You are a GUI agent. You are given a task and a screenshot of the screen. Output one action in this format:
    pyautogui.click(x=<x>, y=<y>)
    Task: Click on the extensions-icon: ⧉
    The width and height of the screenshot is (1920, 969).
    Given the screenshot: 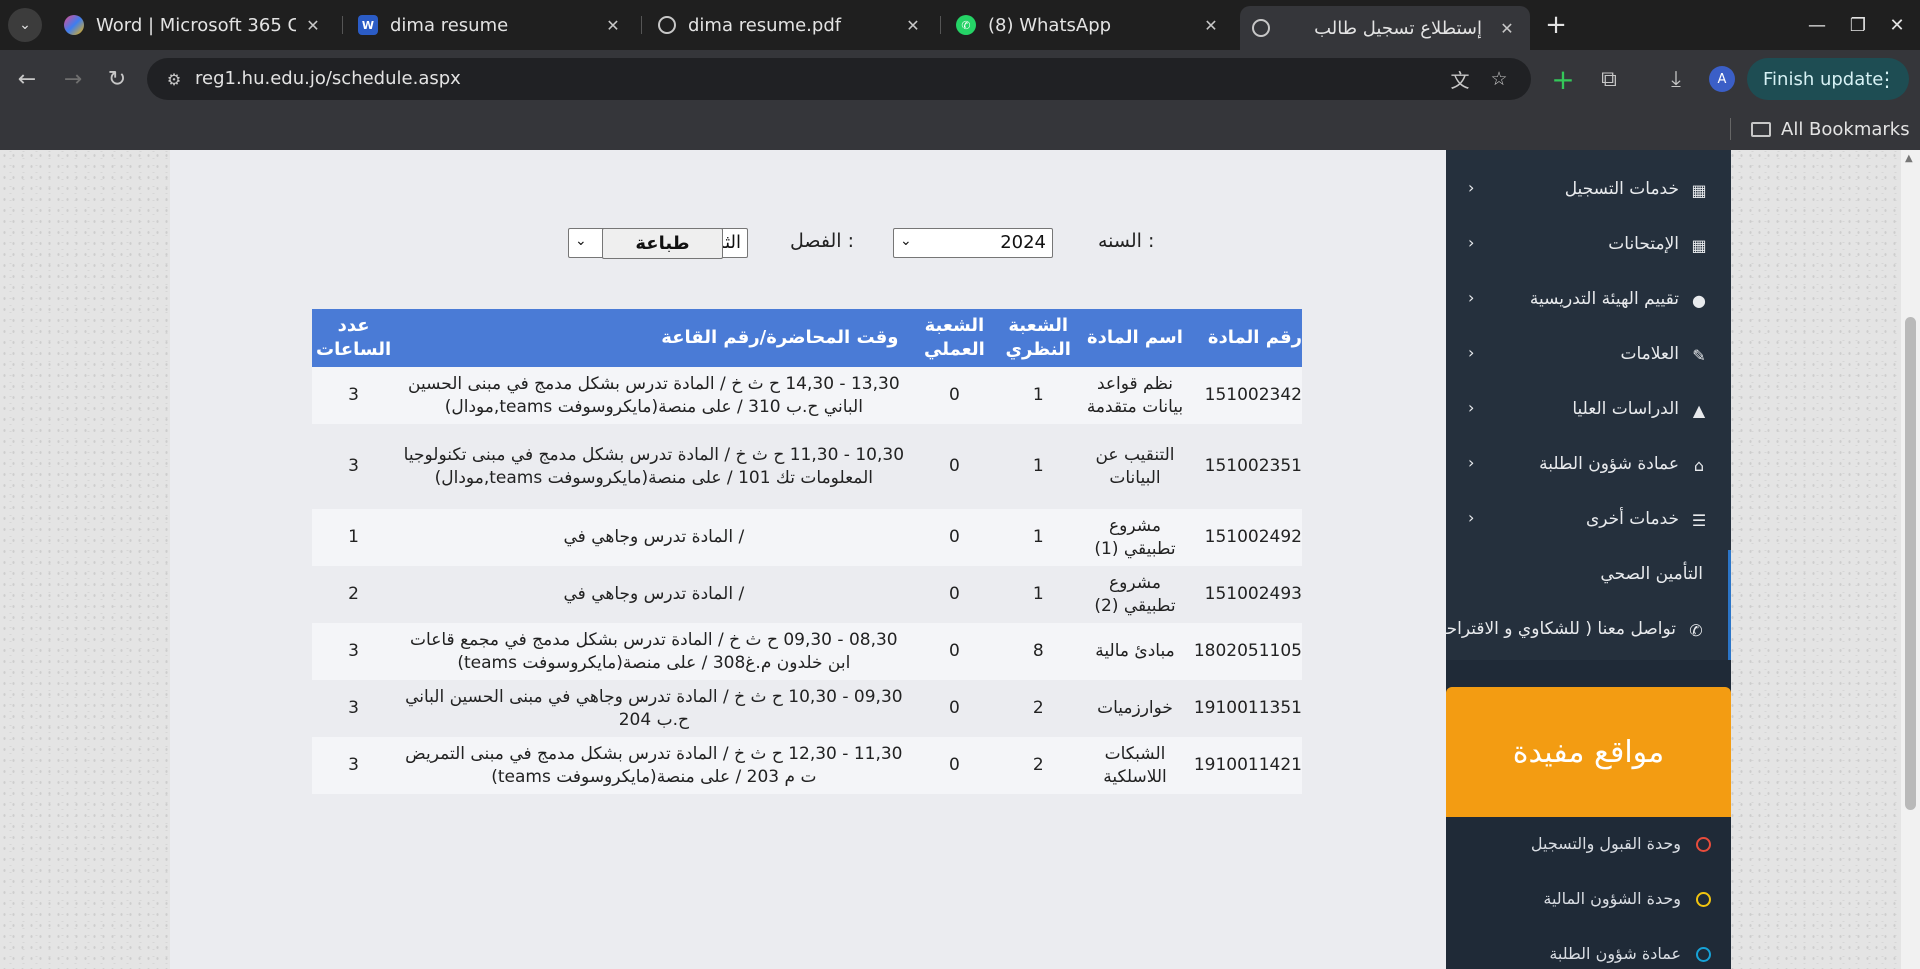 What is the action you would take?
    pyautogui.click(x=1609, y=79)
    